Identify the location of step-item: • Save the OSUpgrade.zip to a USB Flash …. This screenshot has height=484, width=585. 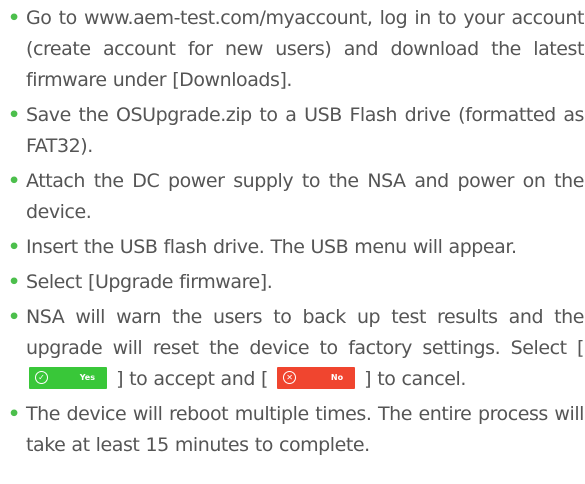
(295, 131).